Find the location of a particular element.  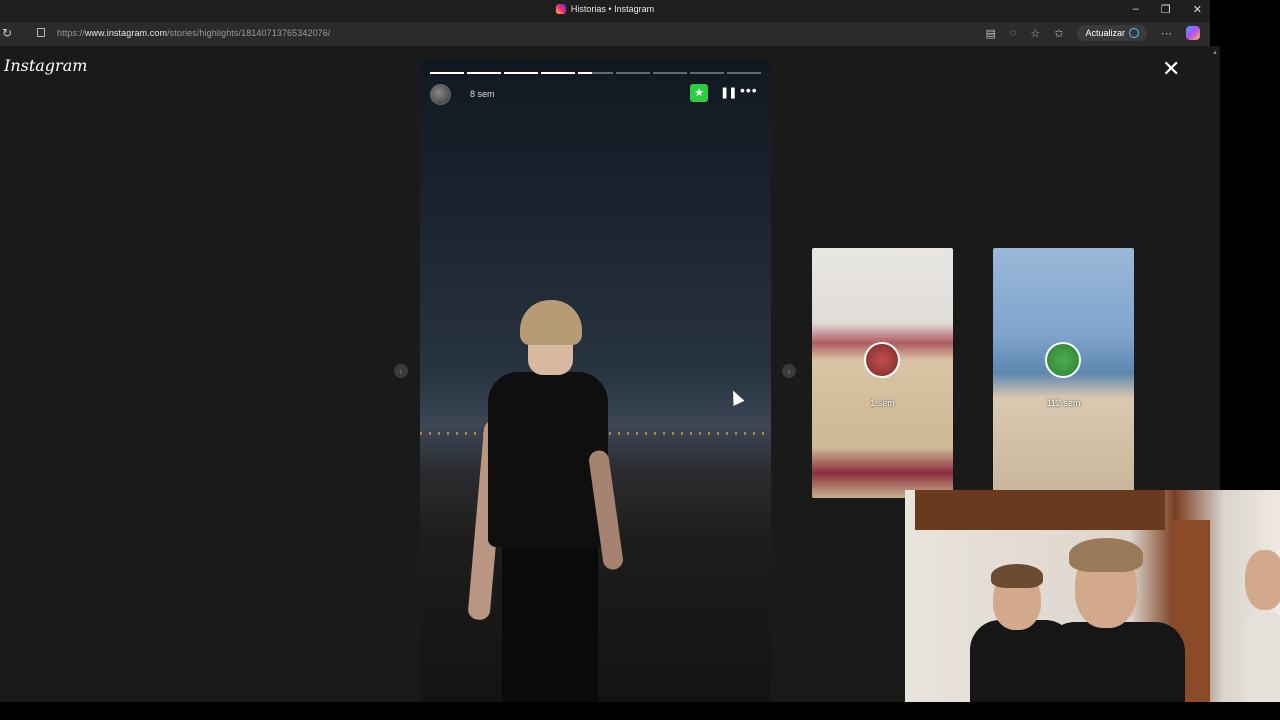

webcam-person-right is located at coordinates (1262, 616).